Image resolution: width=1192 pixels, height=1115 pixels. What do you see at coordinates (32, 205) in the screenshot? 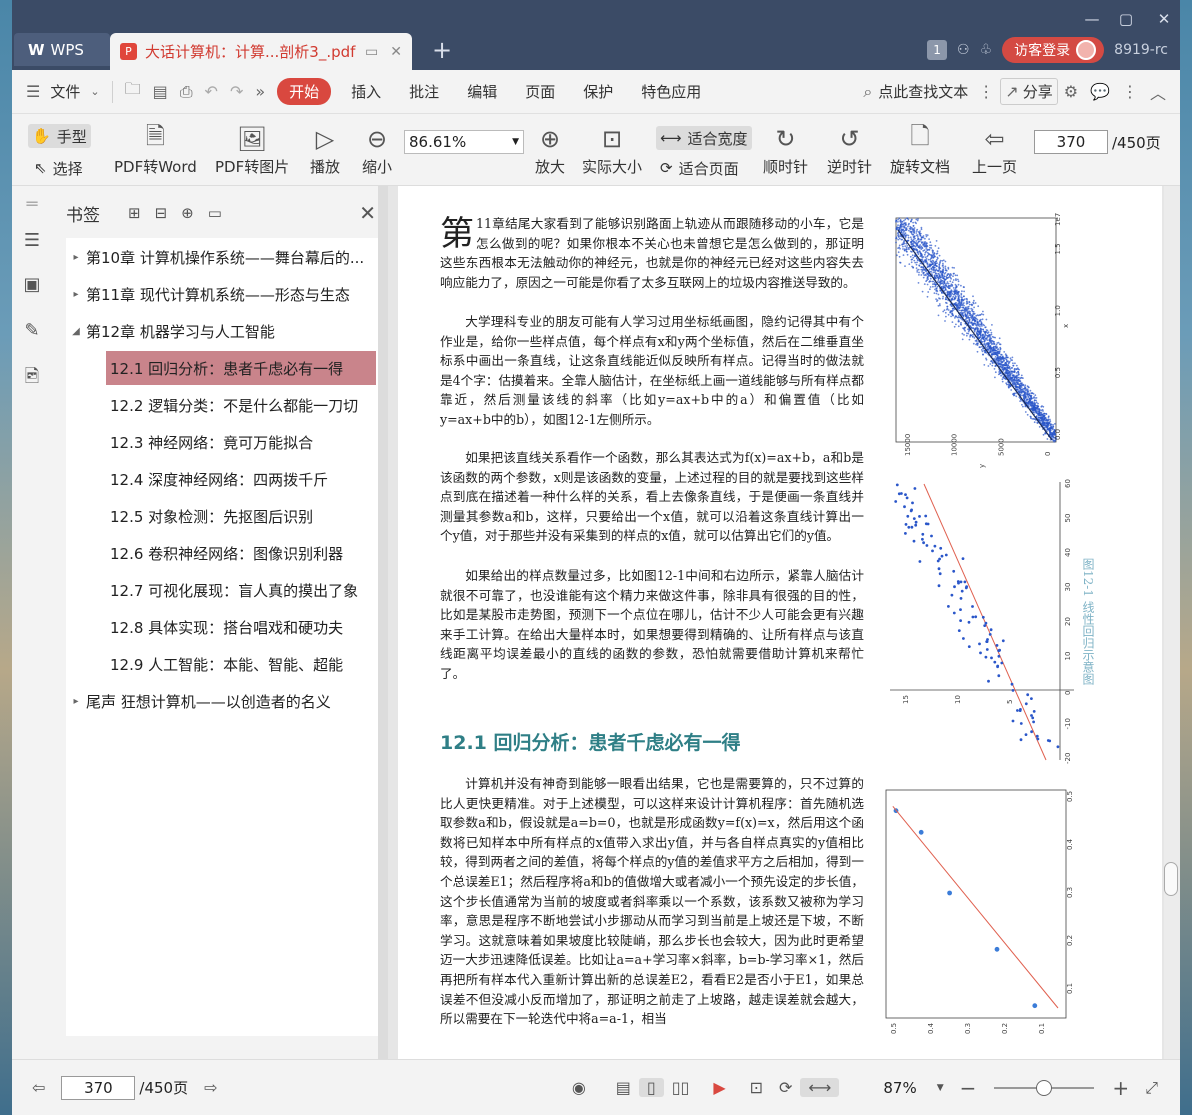
I see `drag-handle-icon: ═` at bounding box center [32, 205].